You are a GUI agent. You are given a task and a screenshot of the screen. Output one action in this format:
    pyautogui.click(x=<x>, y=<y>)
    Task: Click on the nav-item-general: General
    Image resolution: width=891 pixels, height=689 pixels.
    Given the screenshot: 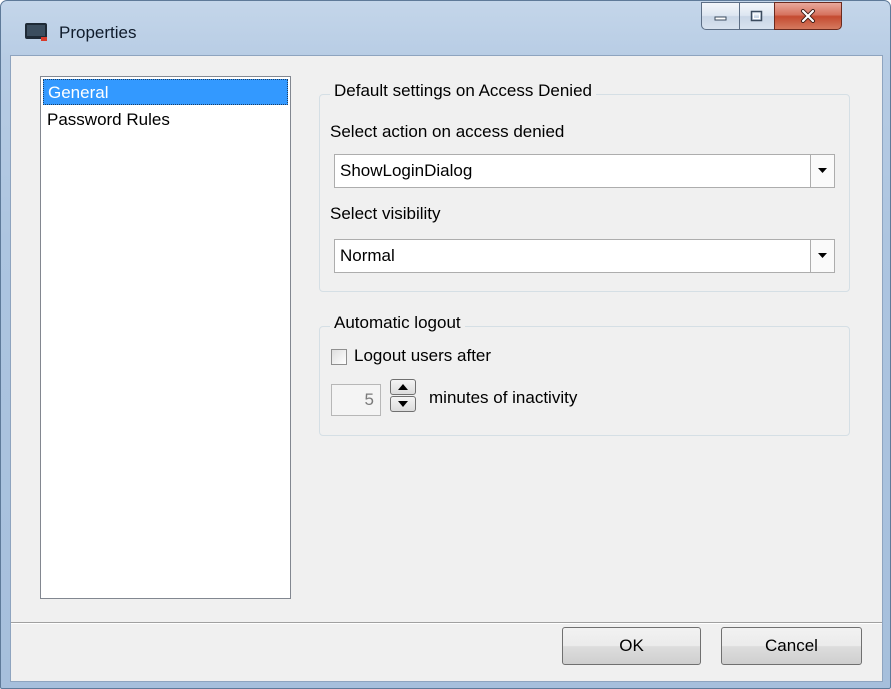 What is the action you would take?
    pyautogui.click(x=165, y=92)
    